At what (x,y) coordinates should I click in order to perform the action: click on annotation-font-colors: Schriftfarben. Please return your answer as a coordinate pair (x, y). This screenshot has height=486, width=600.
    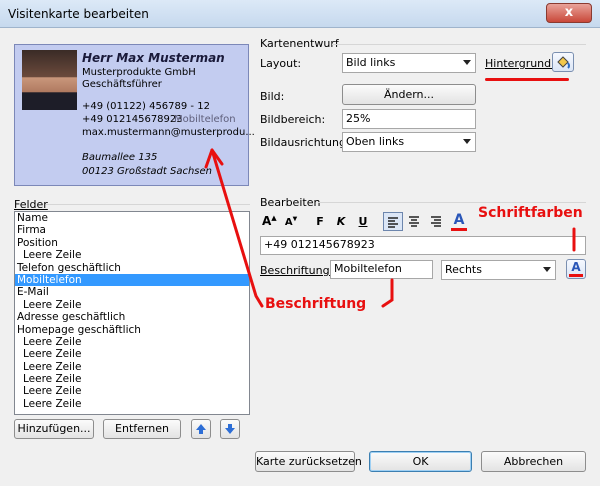
    Looking at the image, I should click on (530, 213).